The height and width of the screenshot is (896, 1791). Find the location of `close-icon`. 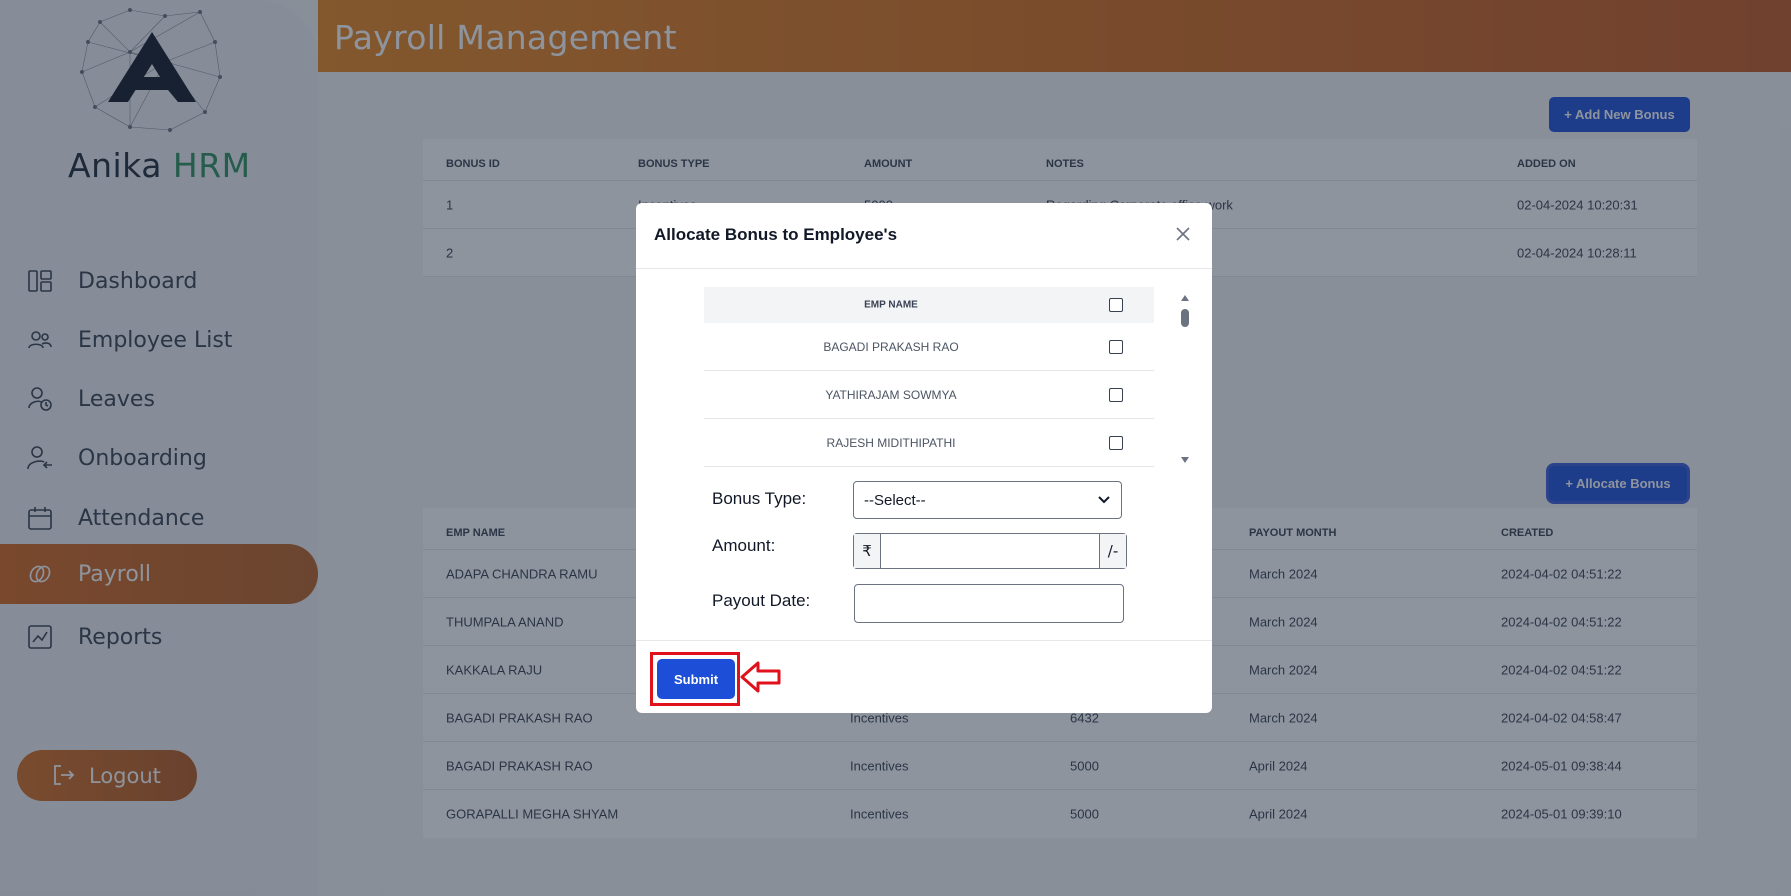

close-icon is located at coordinates (1183, 235).